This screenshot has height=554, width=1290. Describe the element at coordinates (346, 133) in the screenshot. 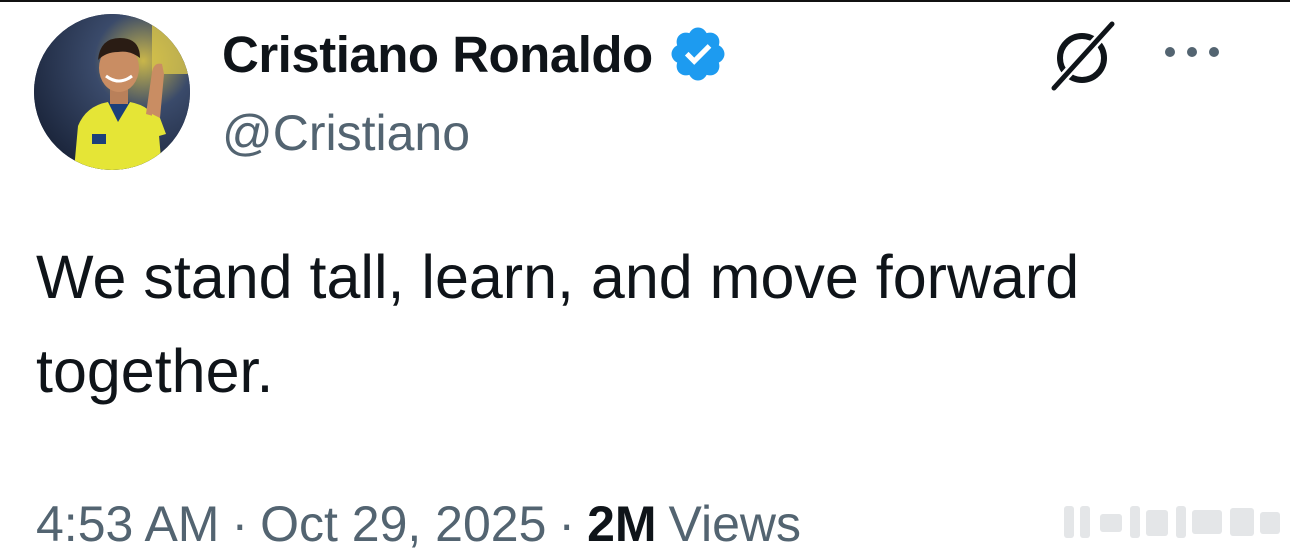

I see `author-handle: @Cristiano` at that location.